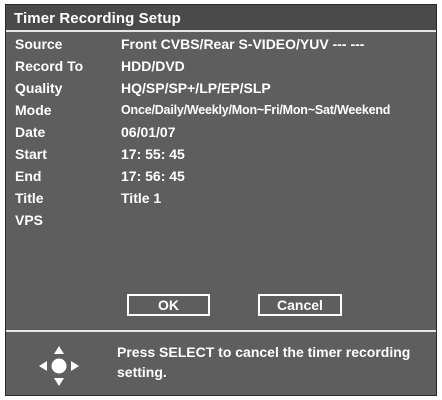 The height and width of the screenshot is (400, 442). Describe the element at coordinates (33, 110) in the screenshot. I see `setting-label: Mode` at that location.